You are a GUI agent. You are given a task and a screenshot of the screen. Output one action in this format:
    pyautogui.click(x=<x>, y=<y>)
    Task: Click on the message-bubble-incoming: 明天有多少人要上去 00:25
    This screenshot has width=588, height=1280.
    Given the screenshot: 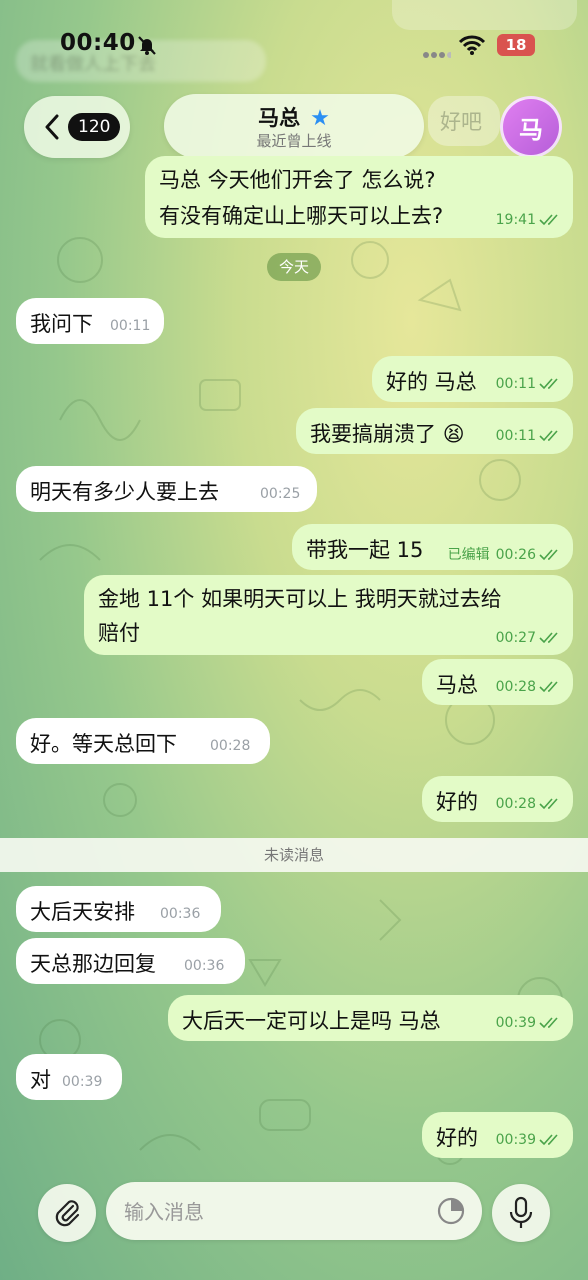 What is the action you would take?
    pyautogui.click(x=166, y=489)
    